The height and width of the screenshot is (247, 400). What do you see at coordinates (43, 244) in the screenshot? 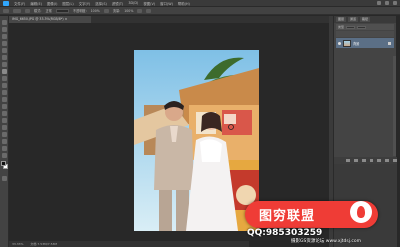
I see `doc-size-readout: 文档:7.53M/7.53M` at bounding box center [43, 244].